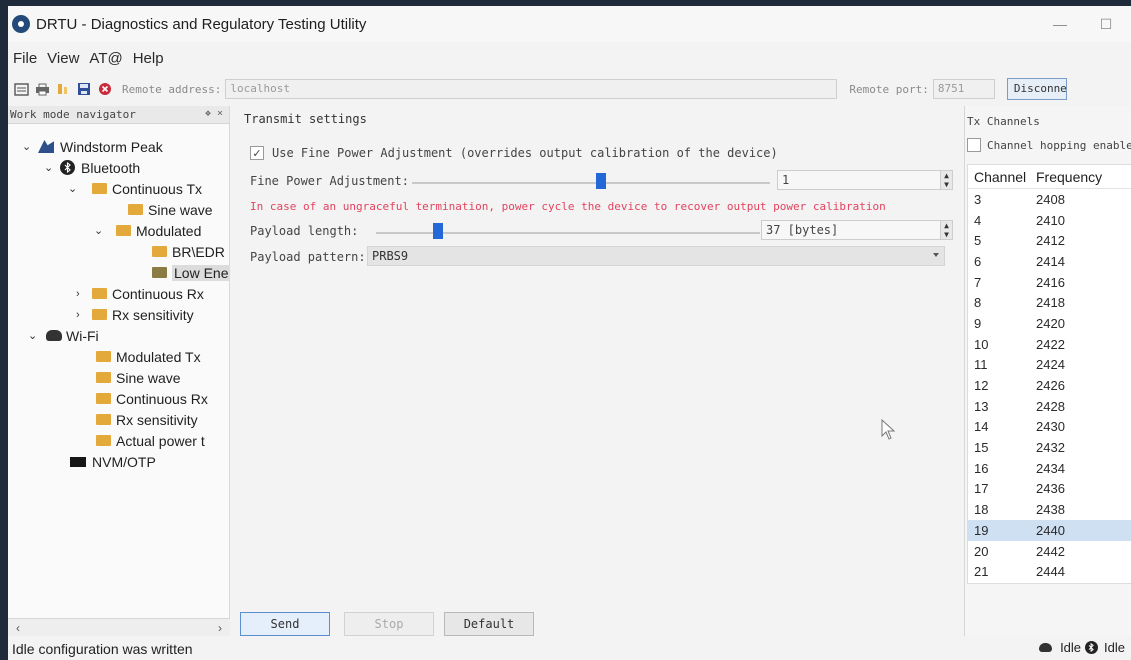 The width and height of the screenshot is (1131, 660). I want to click on table-row: 11 2424, so click(1049, 365).